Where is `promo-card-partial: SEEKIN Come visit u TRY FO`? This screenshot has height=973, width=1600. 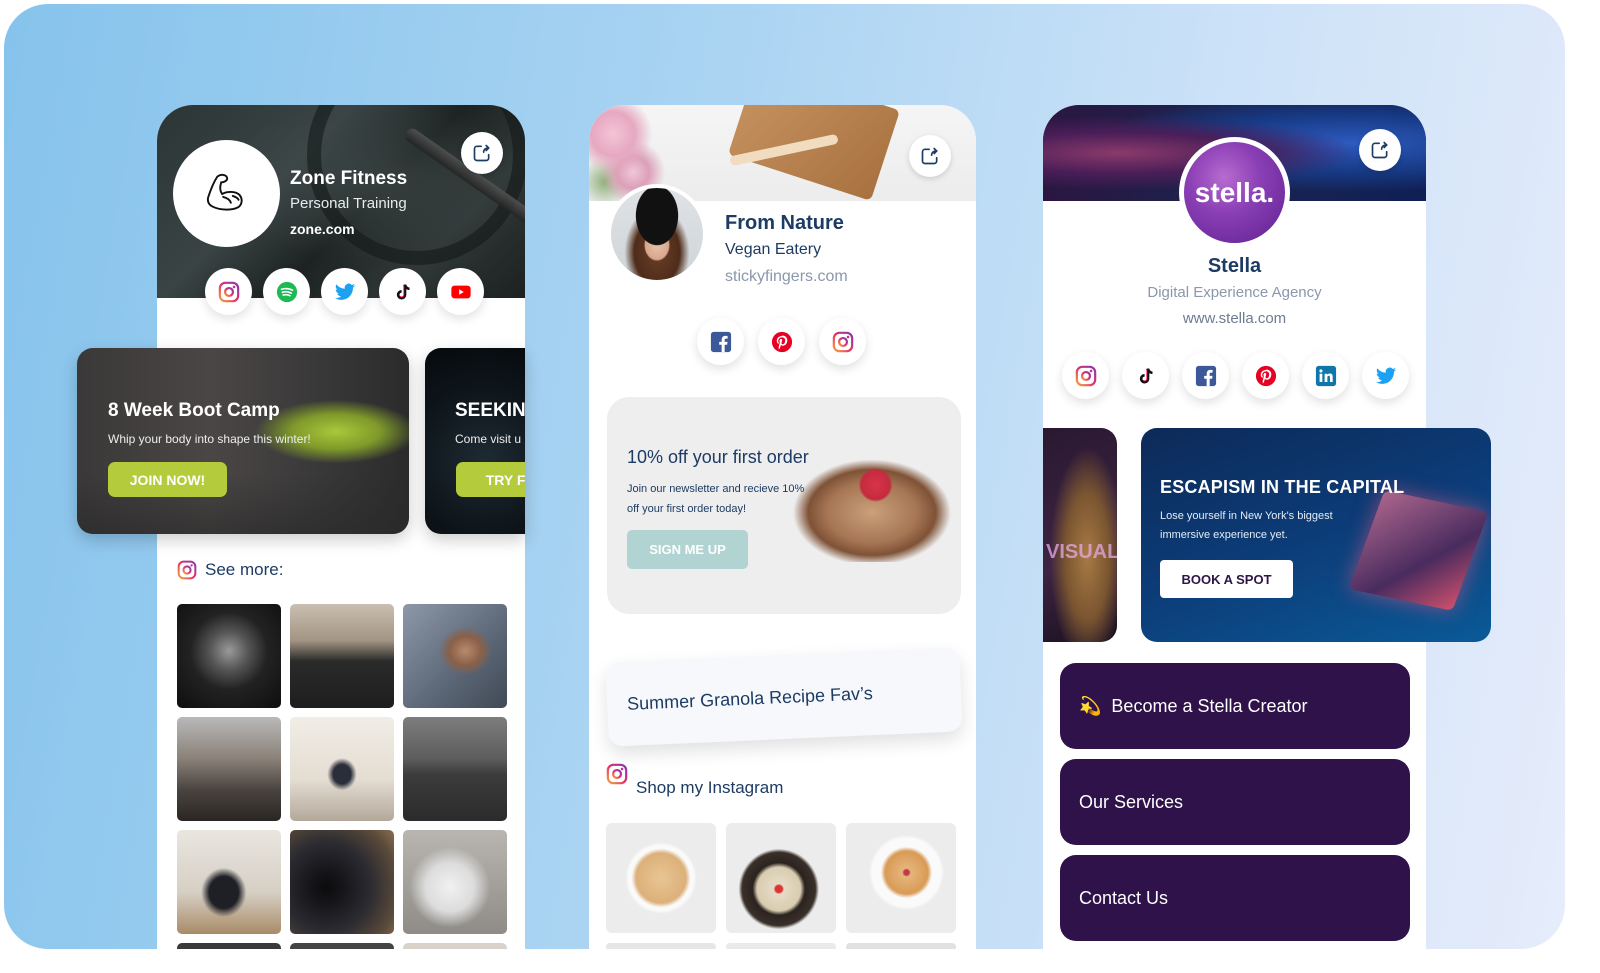
promo-card-partial: SEEKIN Come visit u TRY FO is located at coordinates (475, 441).